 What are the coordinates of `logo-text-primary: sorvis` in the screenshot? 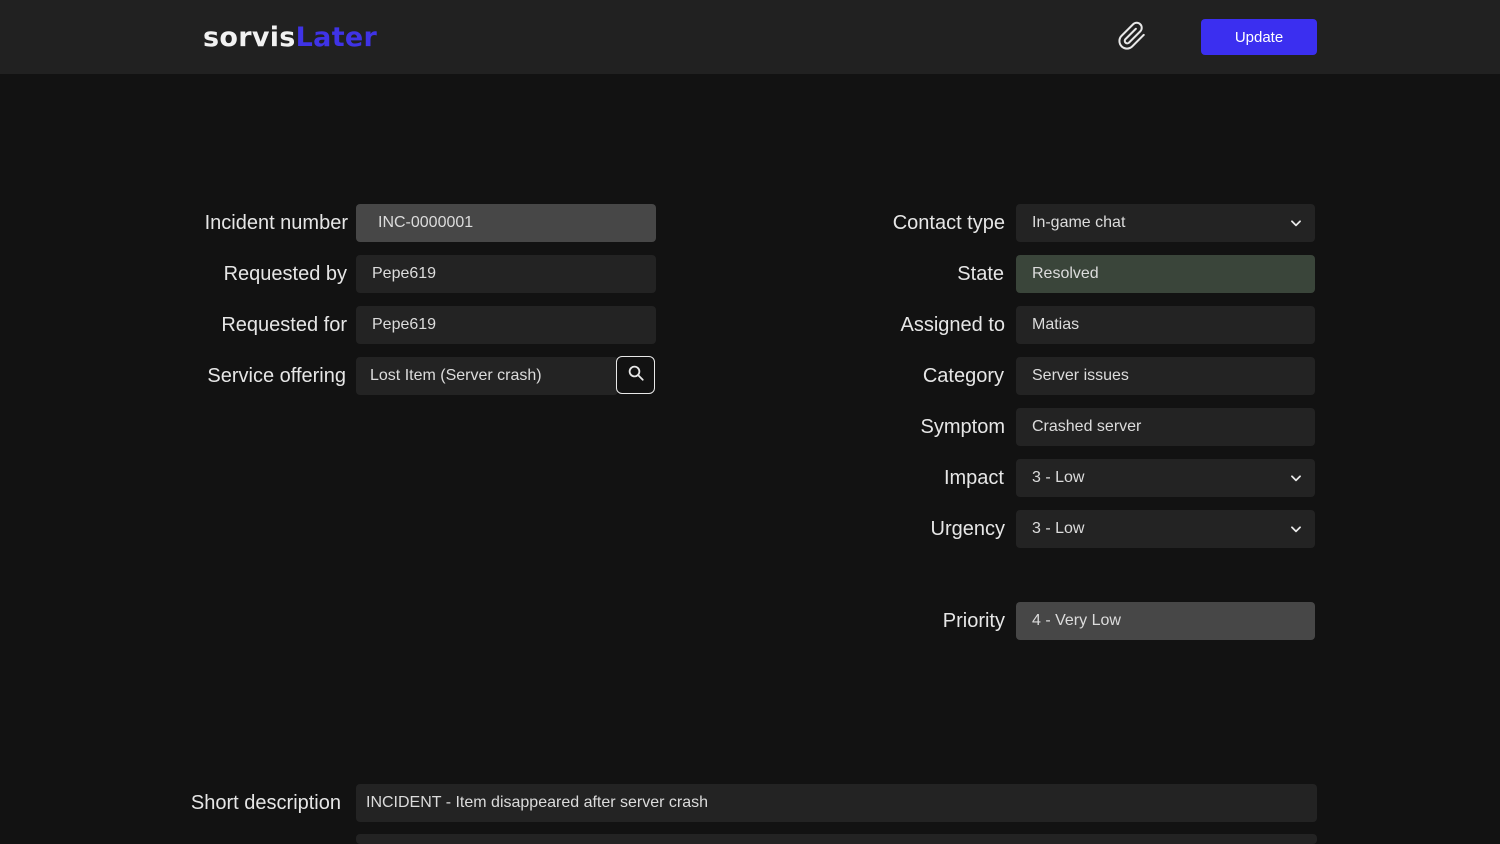 It's located at (249, 37).